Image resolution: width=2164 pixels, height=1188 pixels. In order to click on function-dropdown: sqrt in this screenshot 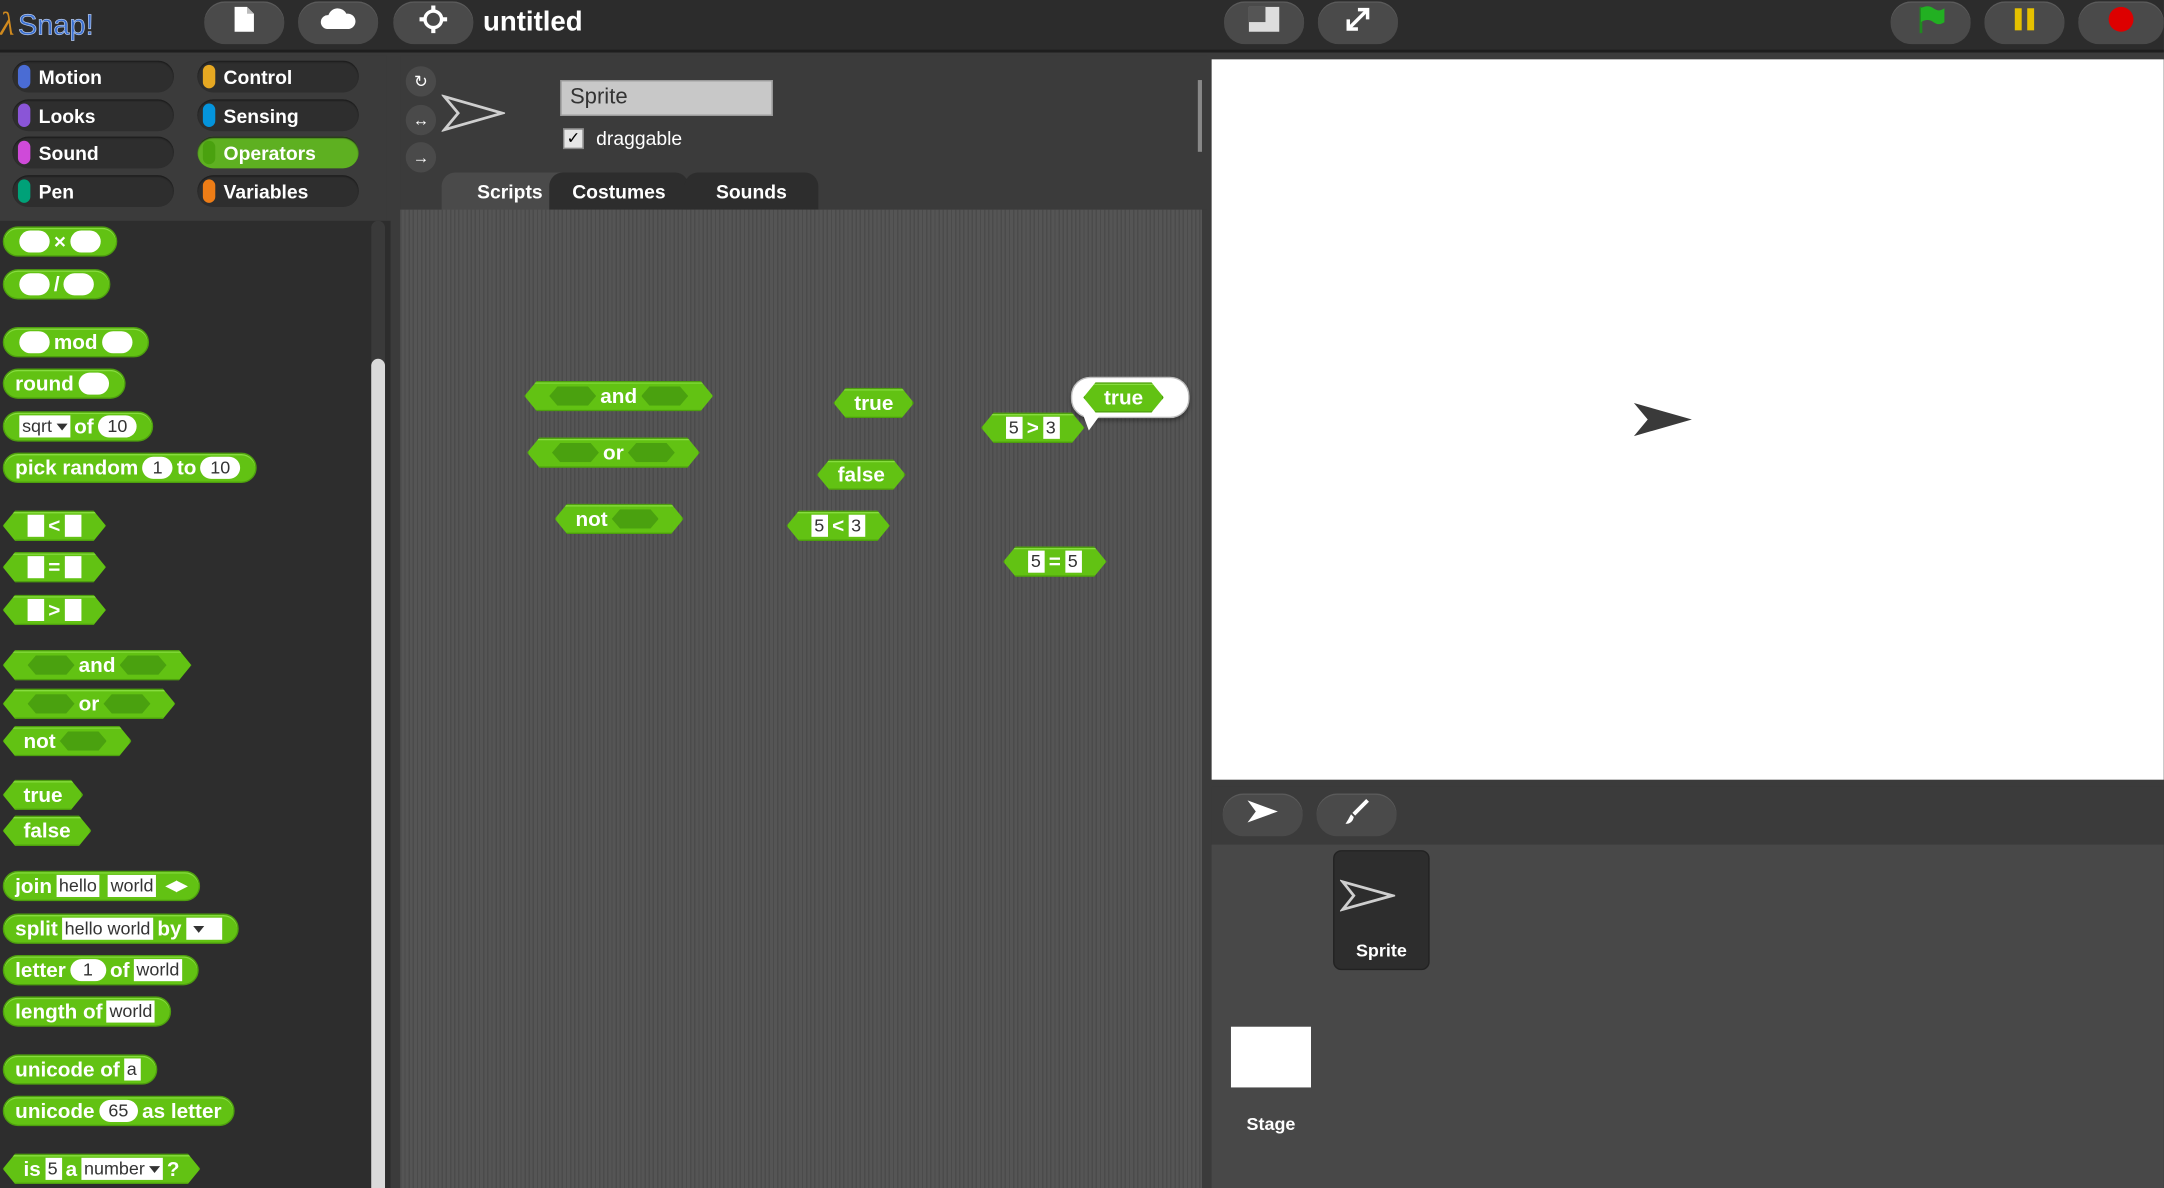, I will do `click(44, 426)`.